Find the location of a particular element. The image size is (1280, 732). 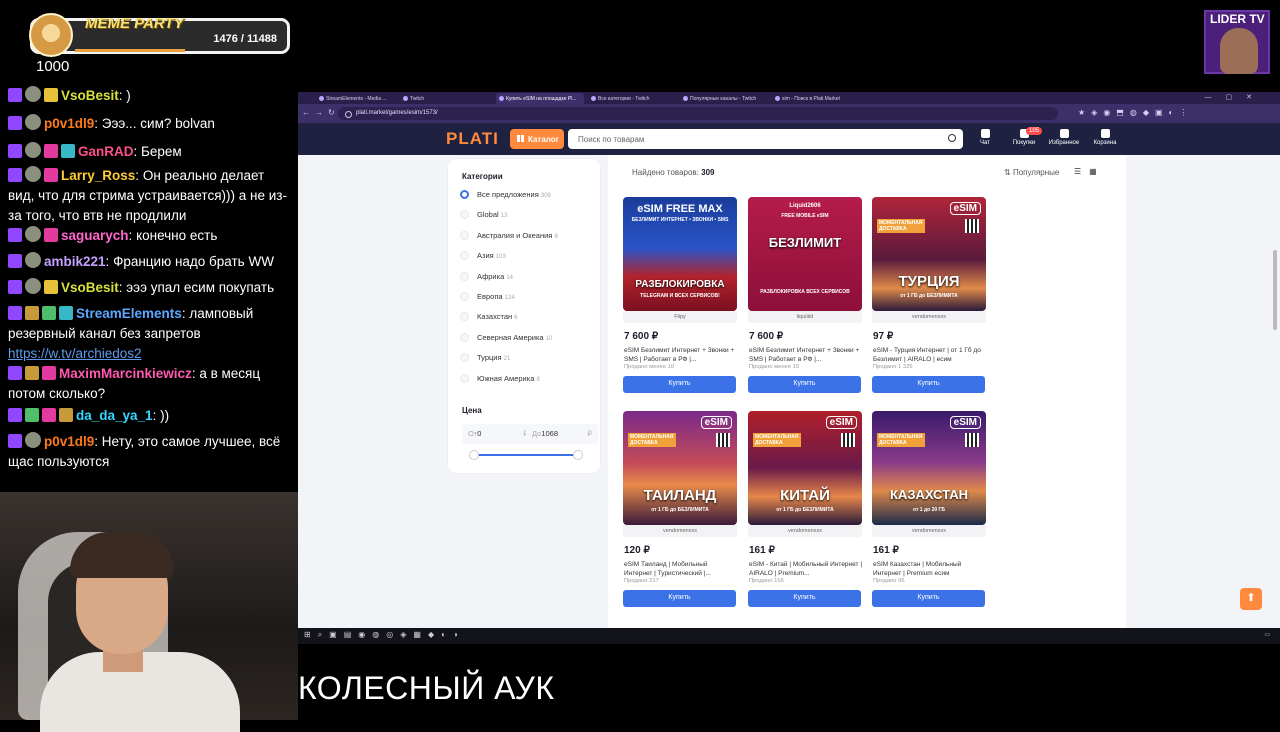

chat-message: saguarych: конечно есть is located at coordinates (150, 236).